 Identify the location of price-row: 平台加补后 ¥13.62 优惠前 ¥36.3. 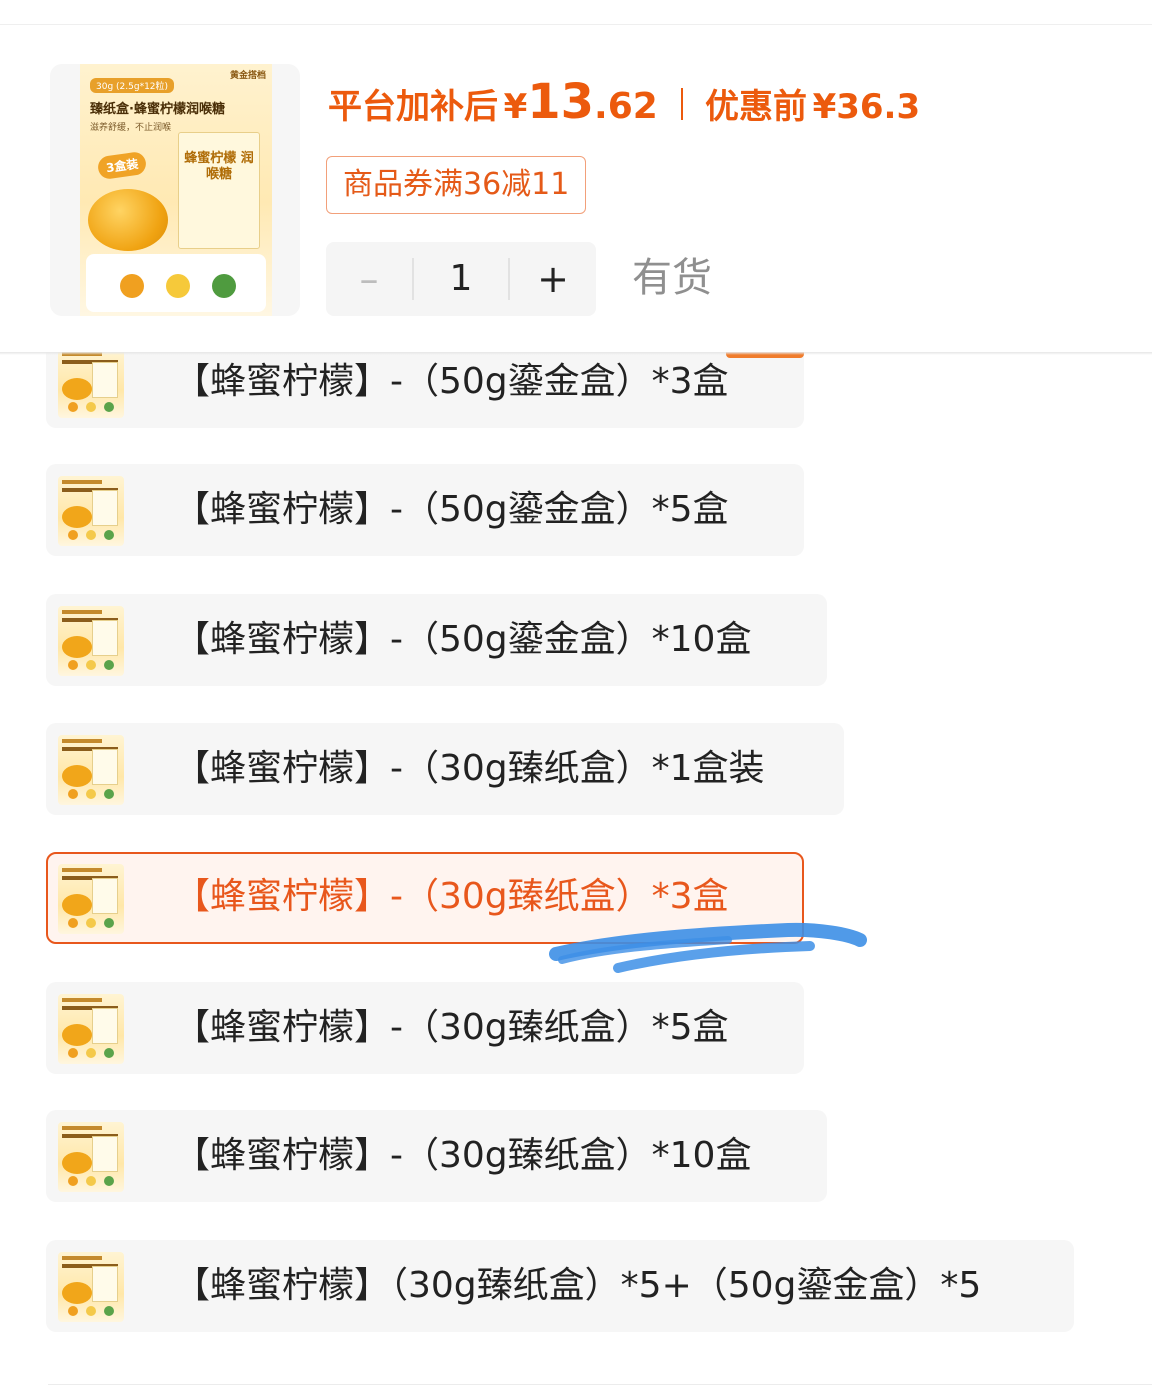
(624, 104).